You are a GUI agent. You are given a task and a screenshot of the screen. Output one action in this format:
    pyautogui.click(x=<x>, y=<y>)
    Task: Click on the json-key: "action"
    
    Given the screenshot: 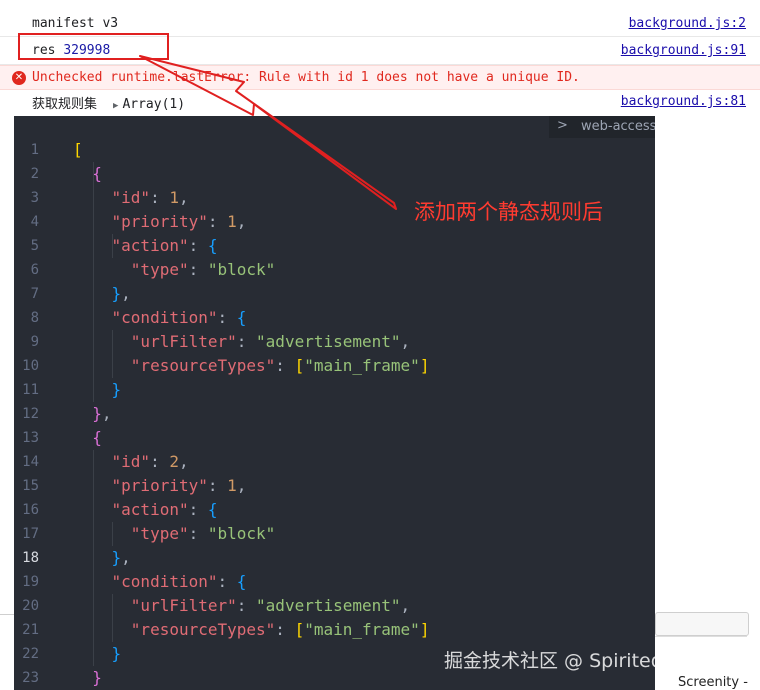 What is the action you would take?
    pyautogui.click(x=150, y=245)
    